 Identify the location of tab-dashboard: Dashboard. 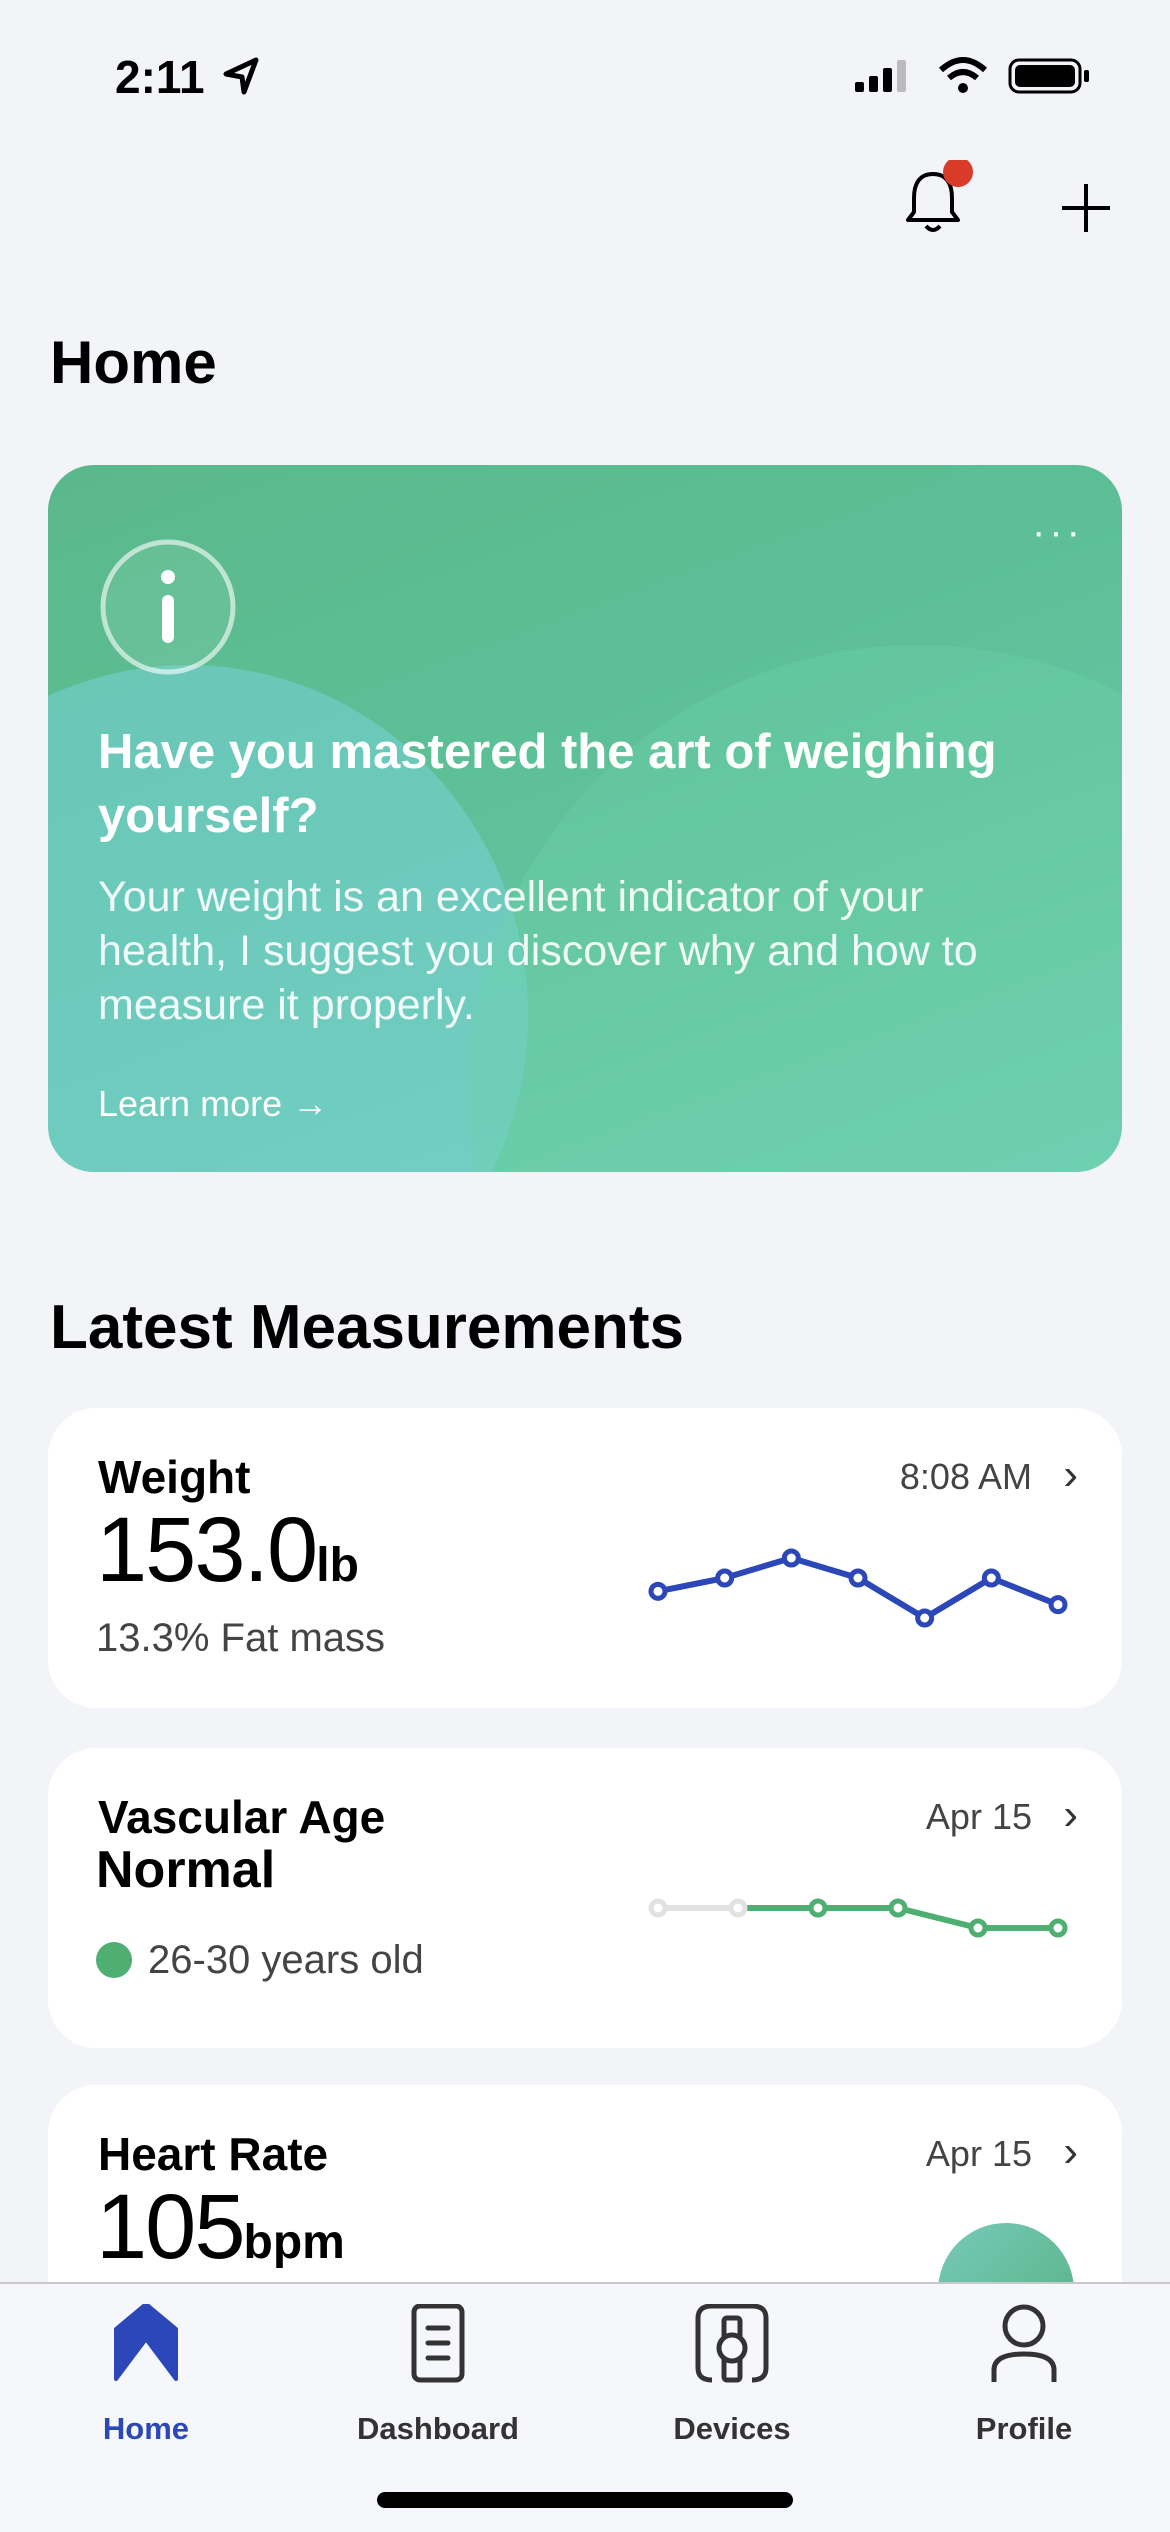
(438, 2374).